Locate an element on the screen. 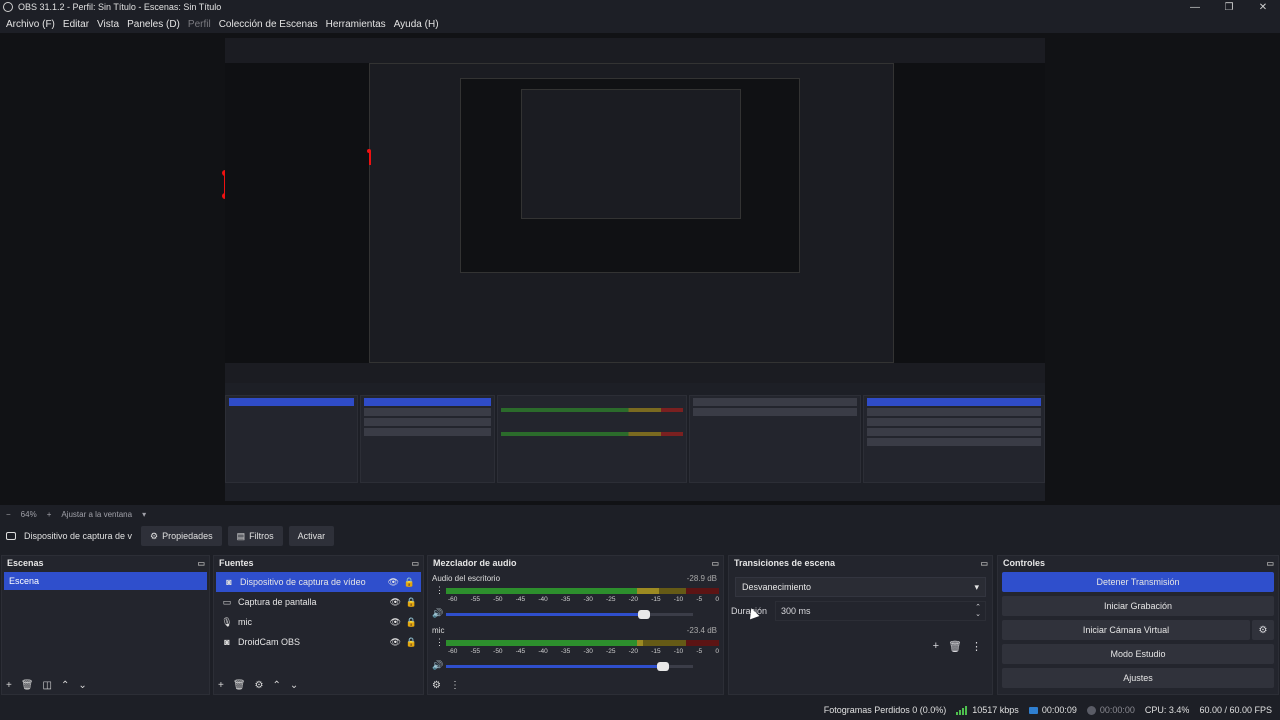 This screenshot has width=1280, height=720. meter-green is located at coordinates (542, 591).